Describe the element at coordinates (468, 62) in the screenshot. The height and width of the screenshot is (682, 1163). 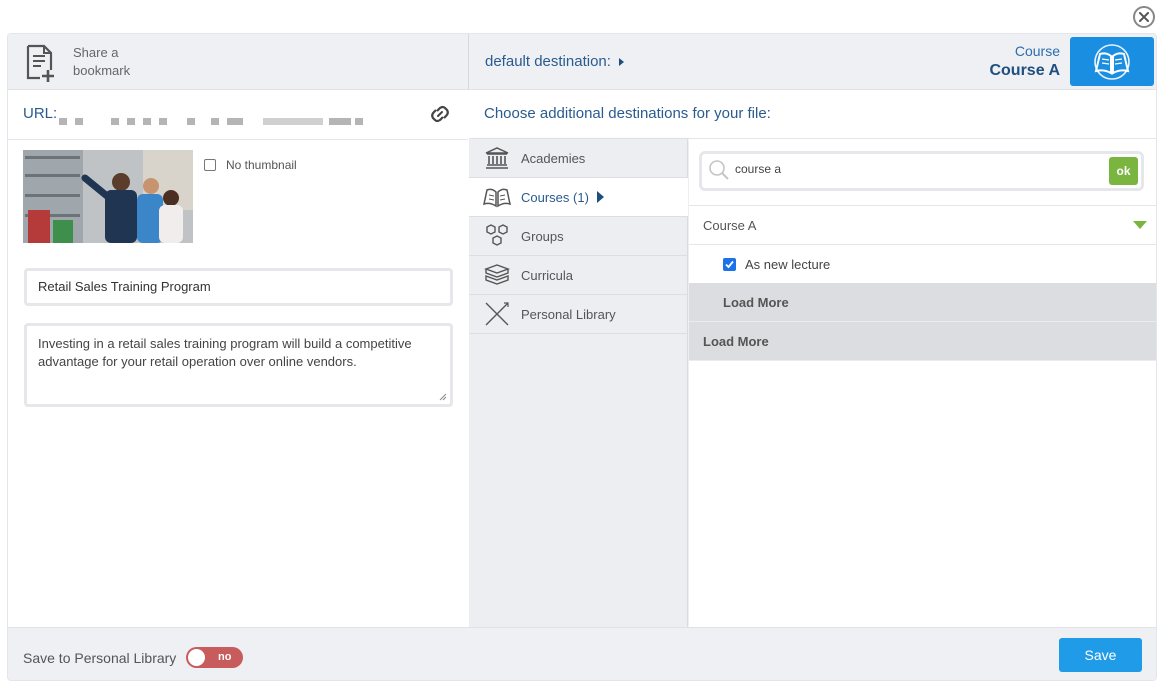
I see `header-divider` at that location.